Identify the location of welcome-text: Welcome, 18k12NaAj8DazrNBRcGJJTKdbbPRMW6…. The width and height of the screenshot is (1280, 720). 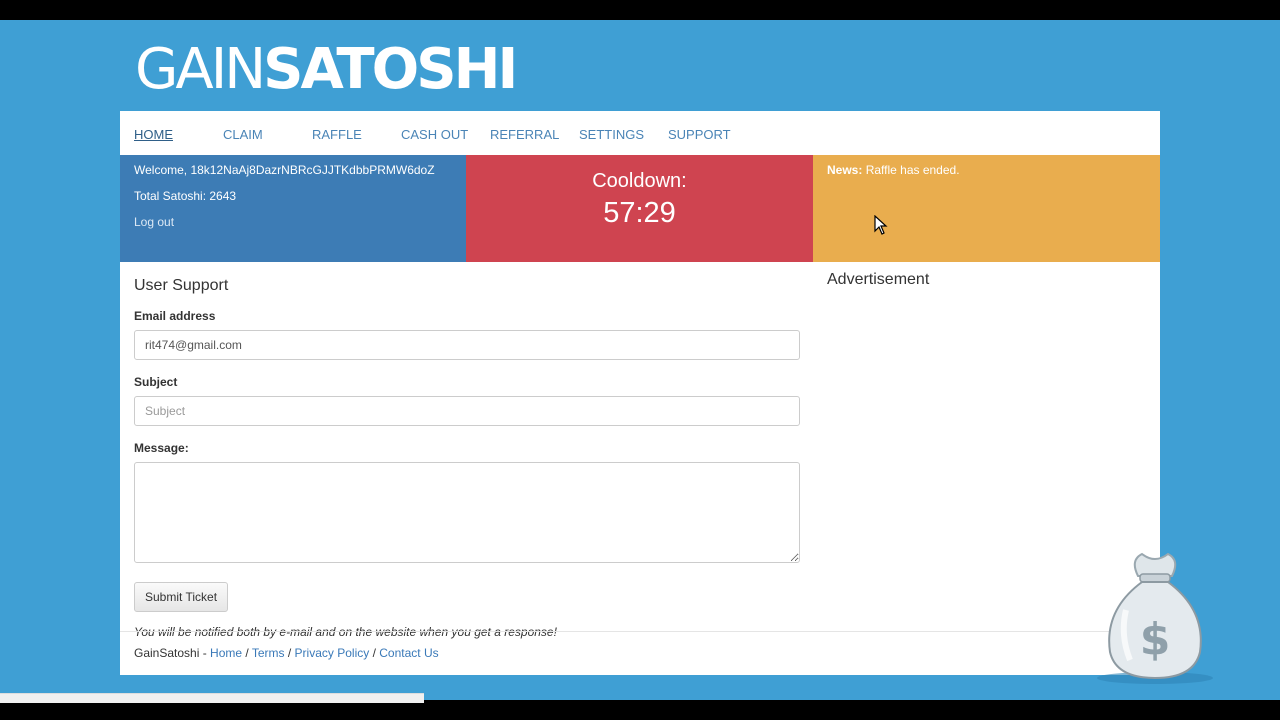
(284, 170).